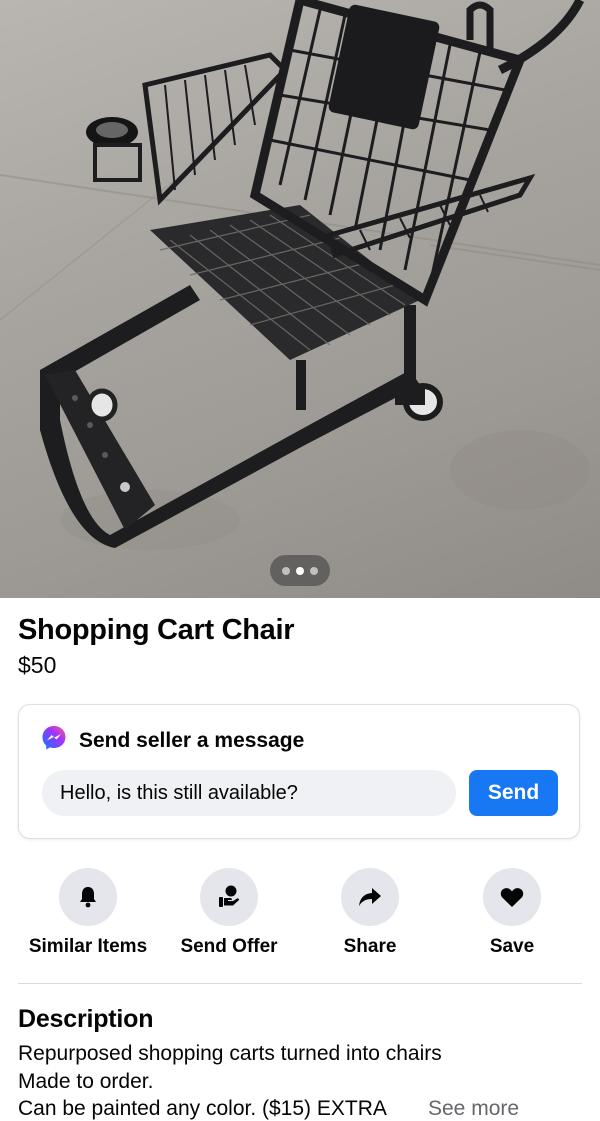 The width and height of the screenshot is (600, 1121). What do you see at coordinates (86, 1081) in the screenshot?
I see `description-line: Made to order.` at bounding box center [86, 1081].